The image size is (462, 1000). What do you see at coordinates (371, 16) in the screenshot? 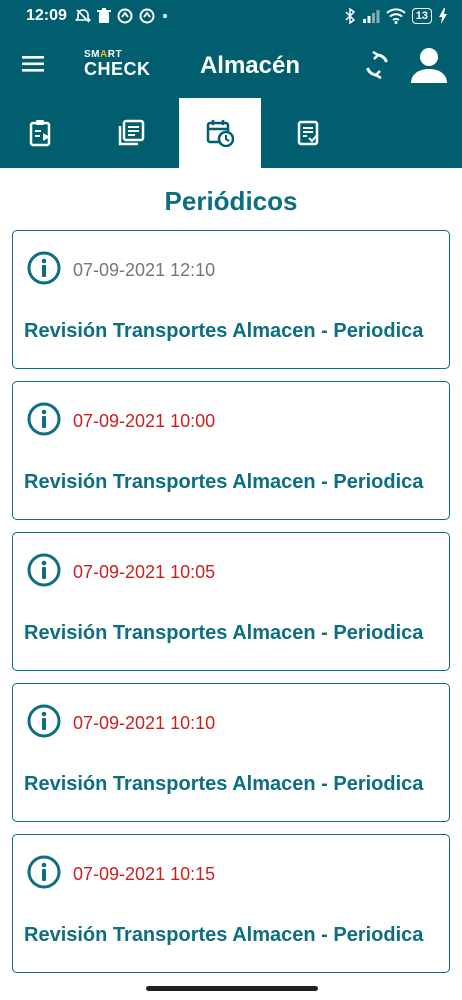
I see `signal-icon` at bounding box center [371, 16].